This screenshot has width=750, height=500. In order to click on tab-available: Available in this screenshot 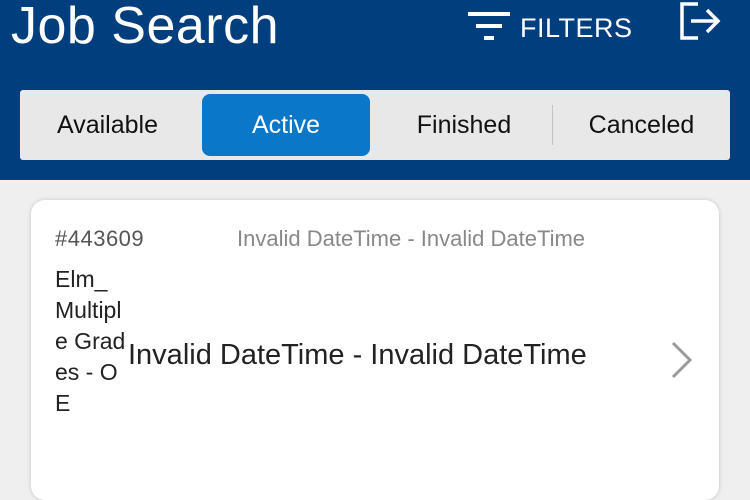, I will do `click(107, 125)`.